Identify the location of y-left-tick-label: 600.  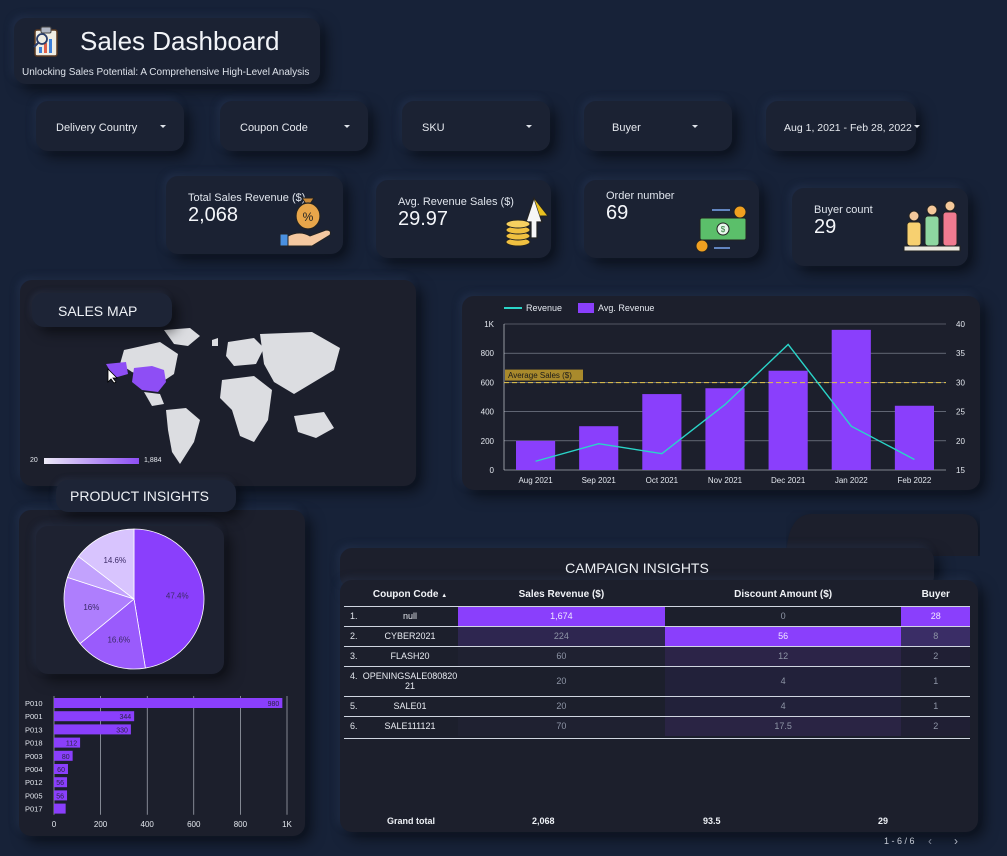
(488, 382).